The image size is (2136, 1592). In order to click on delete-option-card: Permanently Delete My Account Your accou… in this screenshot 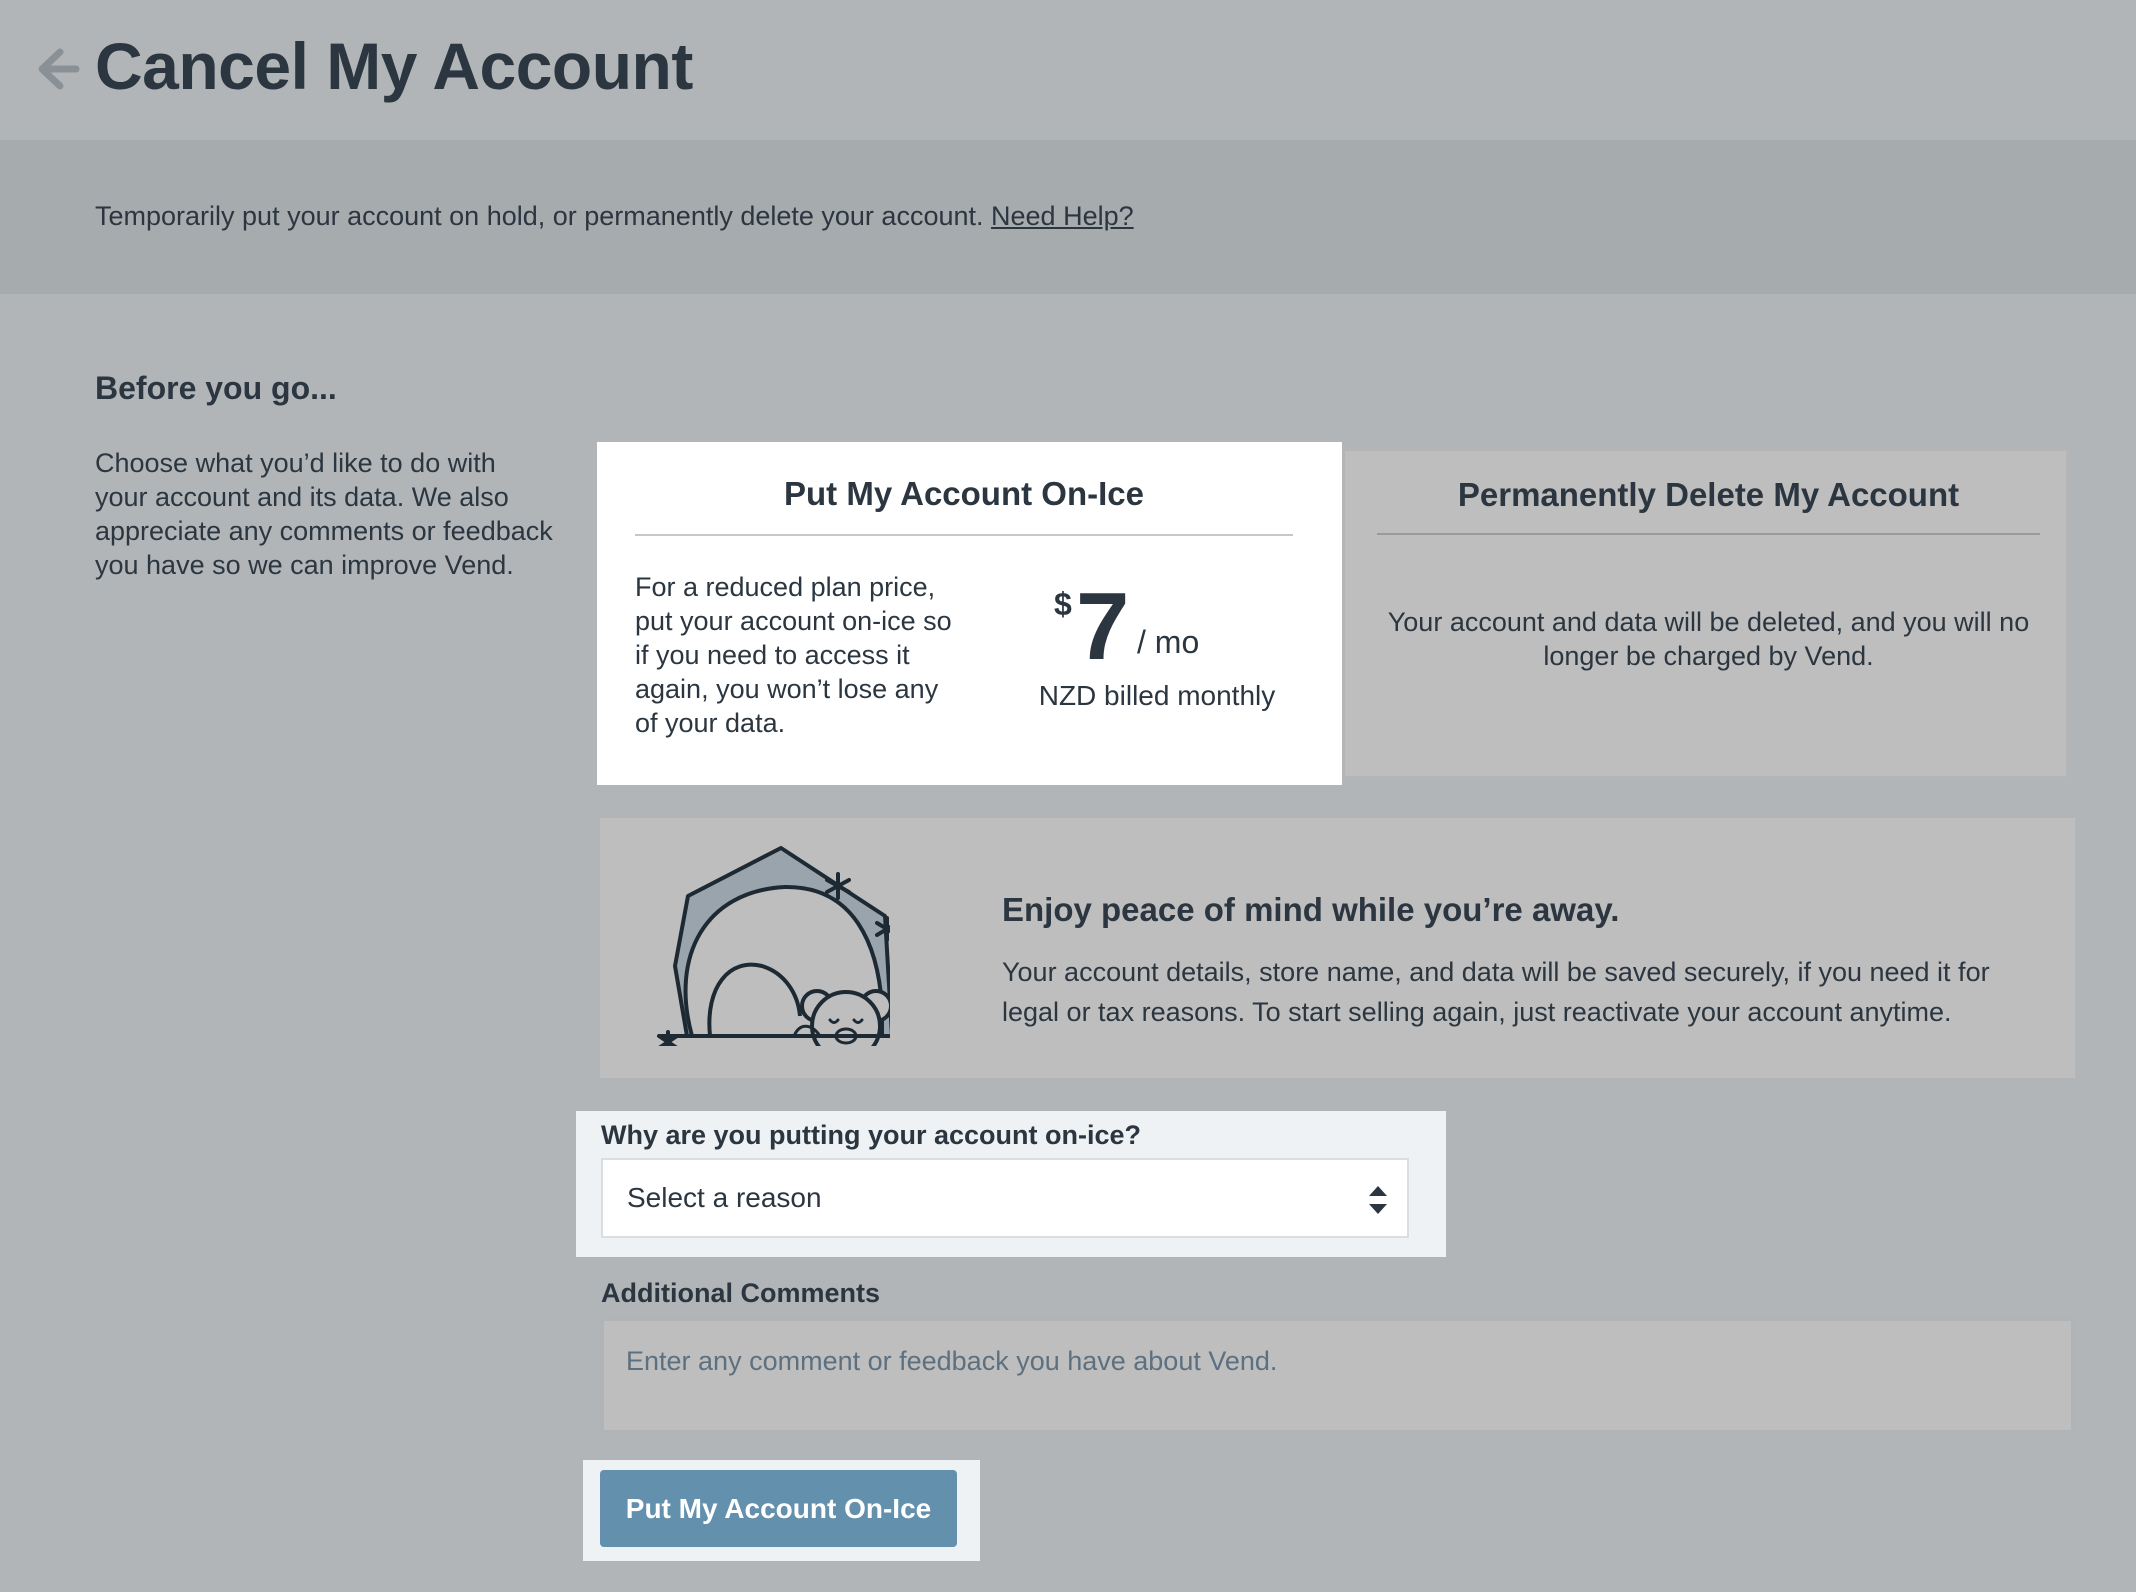, I will do `click(1705, 613)`.